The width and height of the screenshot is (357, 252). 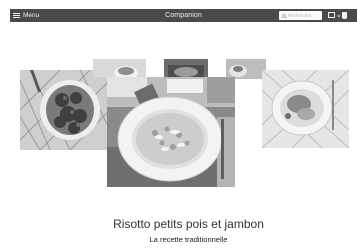 I want to click on cup-photo, so click(x=246, y=69).